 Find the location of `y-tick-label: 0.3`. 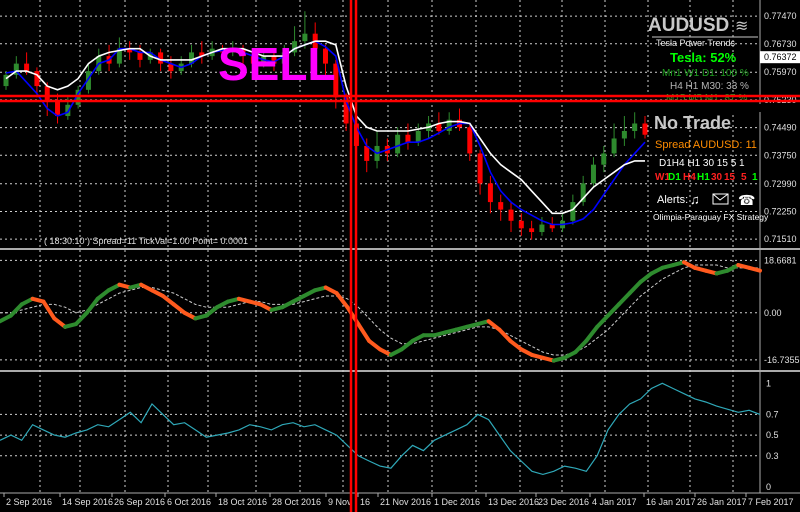

y-tick-label: 0.3 is located at coordinates (772, 456).